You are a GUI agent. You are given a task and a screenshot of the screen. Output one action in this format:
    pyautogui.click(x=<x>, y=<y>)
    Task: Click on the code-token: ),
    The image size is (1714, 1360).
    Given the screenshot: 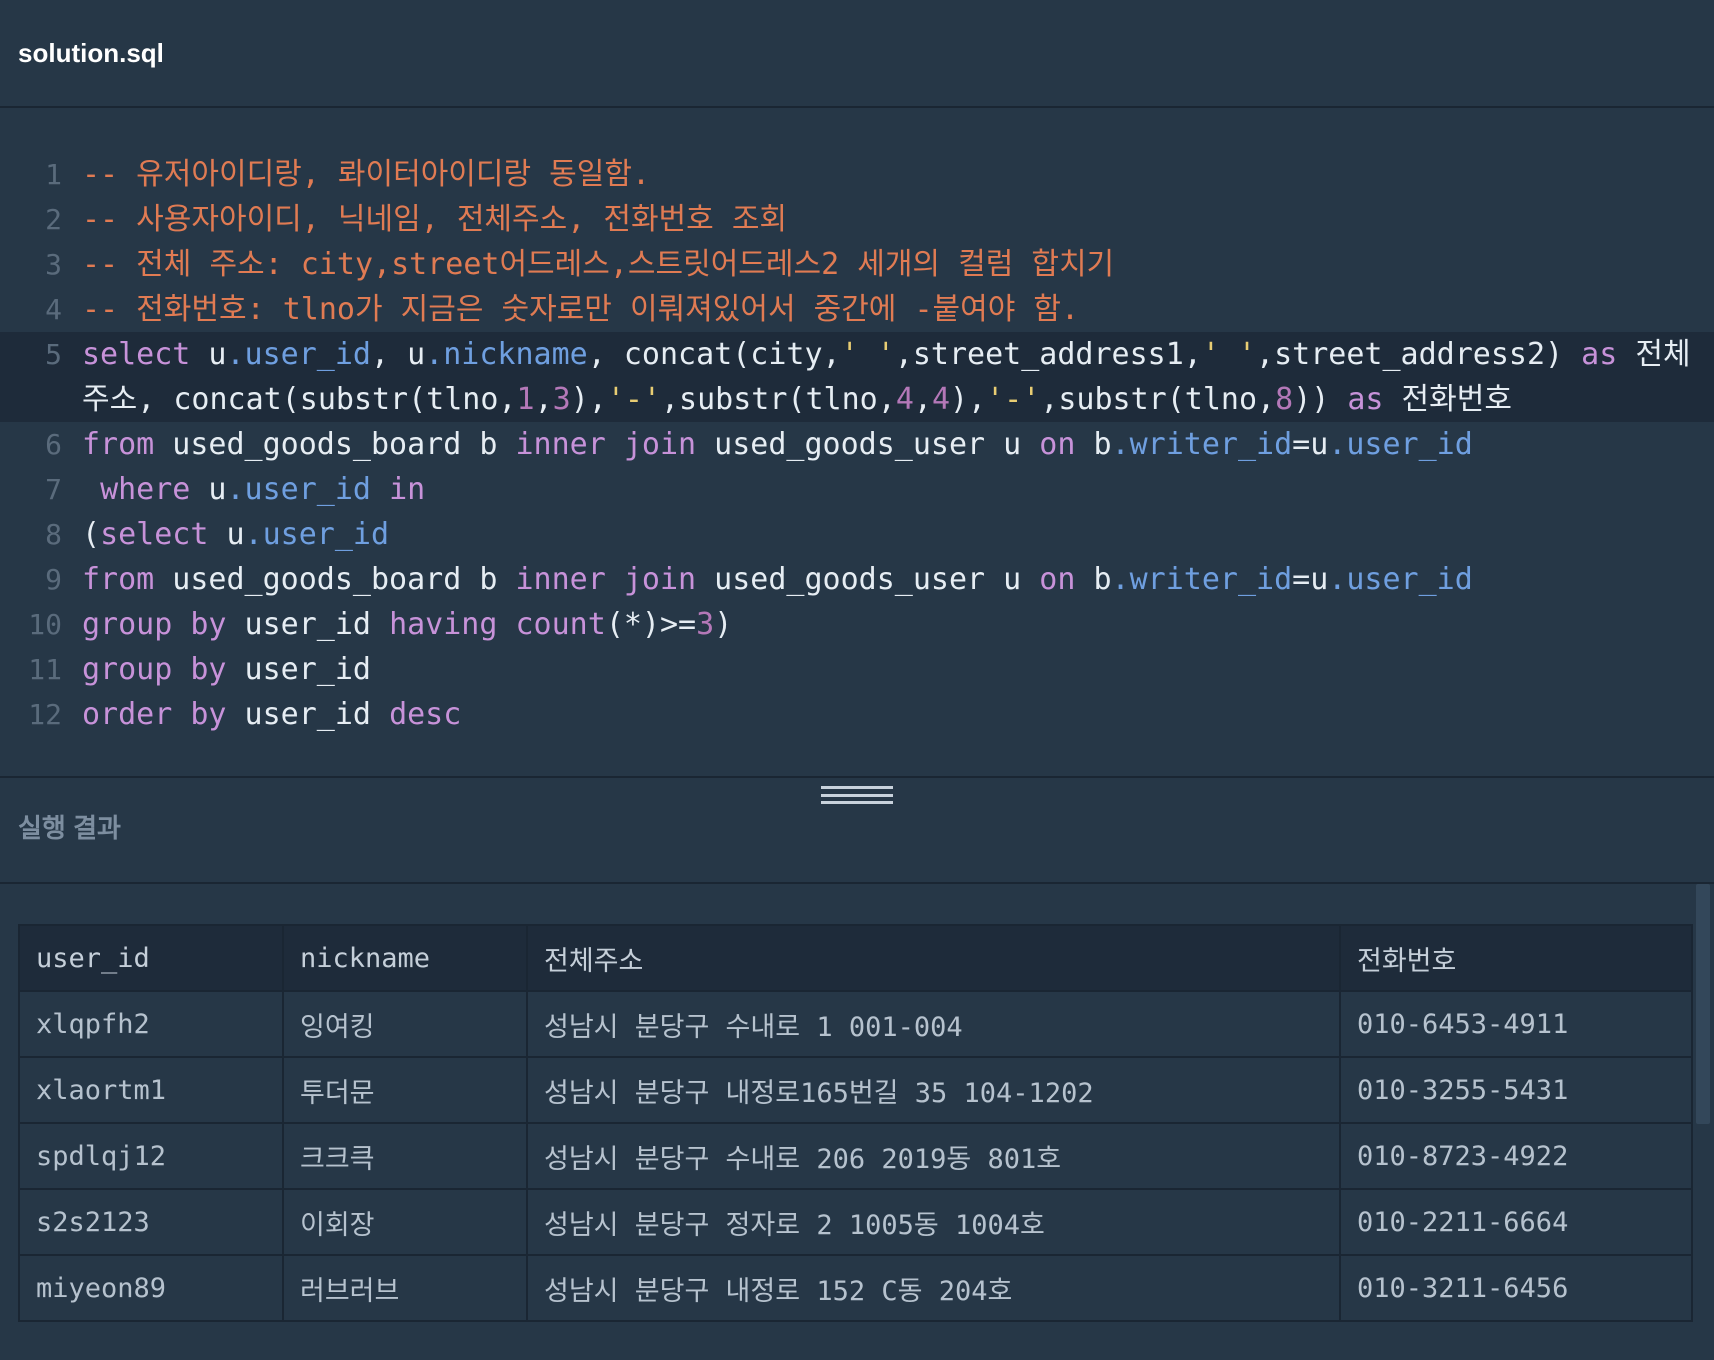 What is the action you would take?
    pyautogui.click(x=968, y=399)
    